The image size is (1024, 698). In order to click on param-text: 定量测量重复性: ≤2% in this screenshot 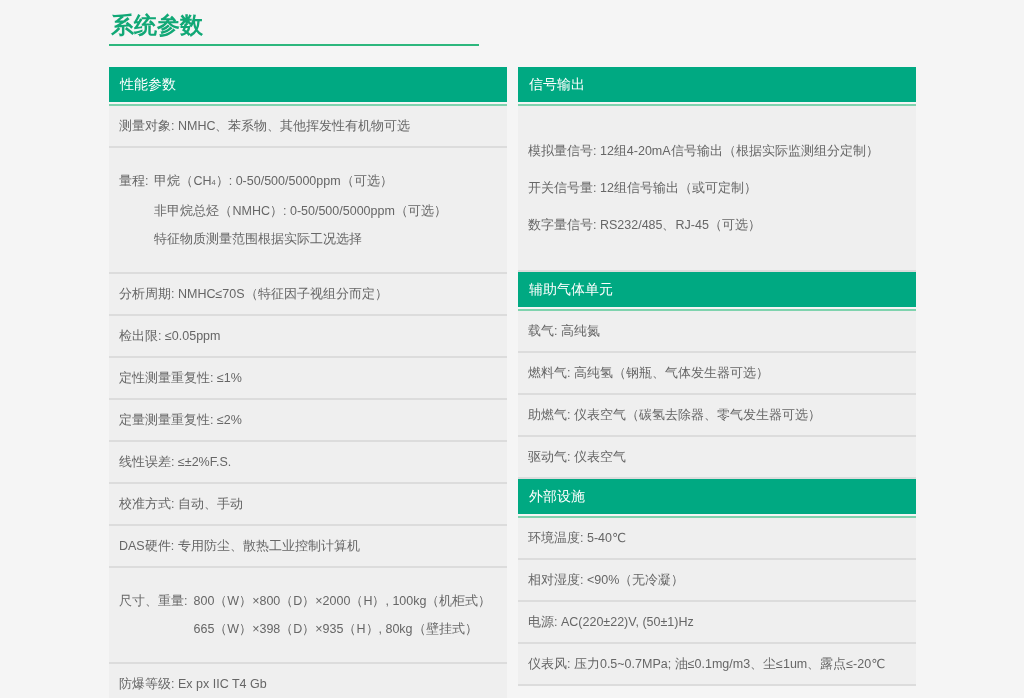, I will do `click(180, 420)`.